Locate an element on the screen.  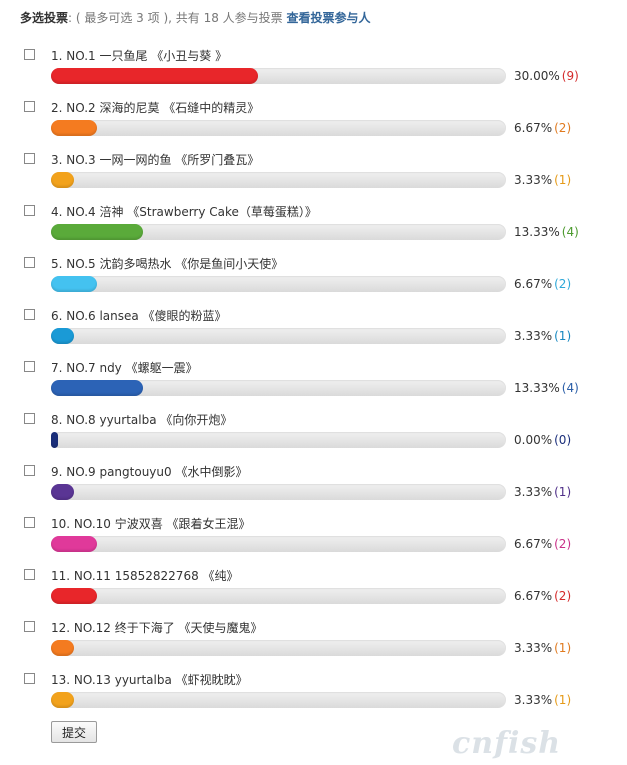
poll-option: 13. NO.13 yyurtalba 《虾视眈眈》 3.33% (1) is located at coordinates (313, 699).